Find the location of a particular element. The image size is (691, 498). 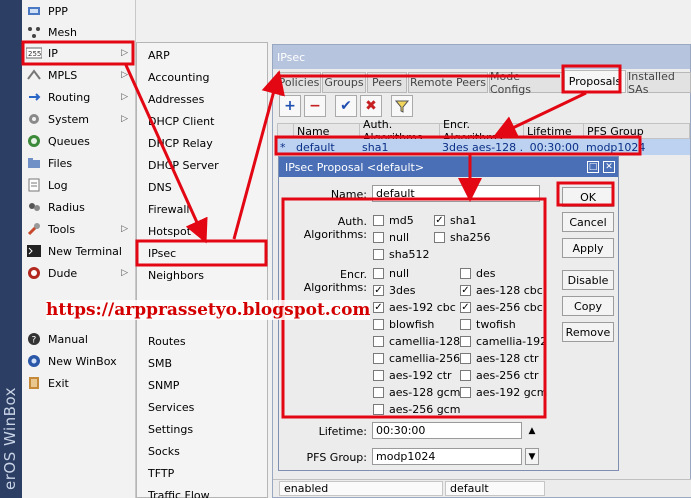

menu-item-ip: 255 IP ▷ is located at coordinates (79, 53).